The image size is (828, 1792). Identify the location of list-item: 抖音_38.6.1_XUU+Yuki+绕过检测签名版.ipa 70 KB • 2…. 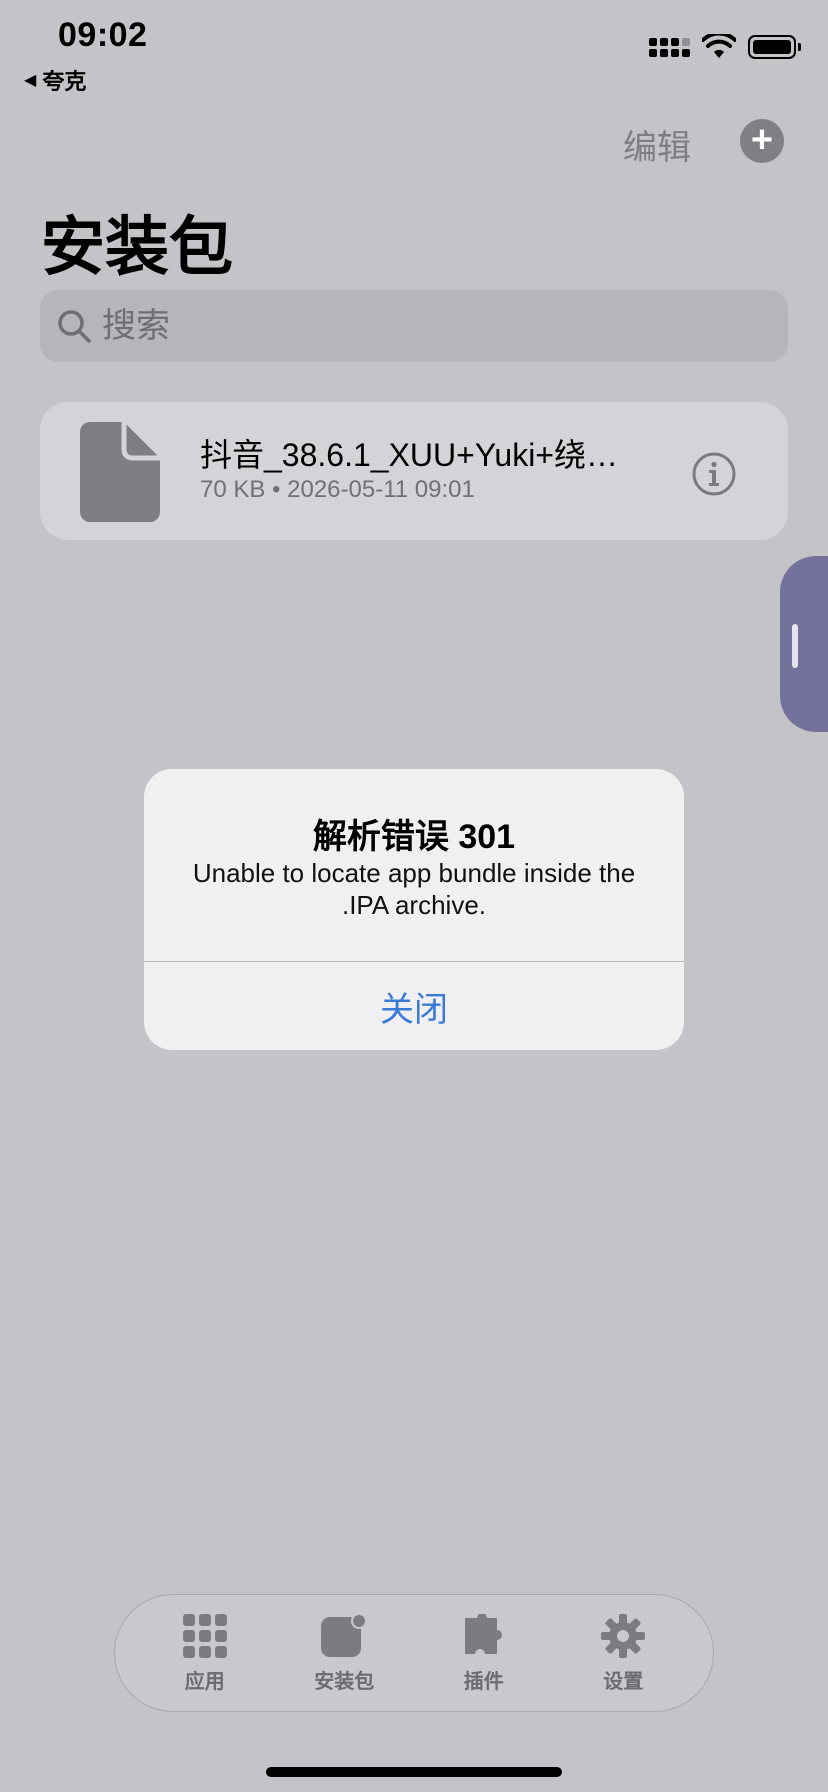
(414, 471).